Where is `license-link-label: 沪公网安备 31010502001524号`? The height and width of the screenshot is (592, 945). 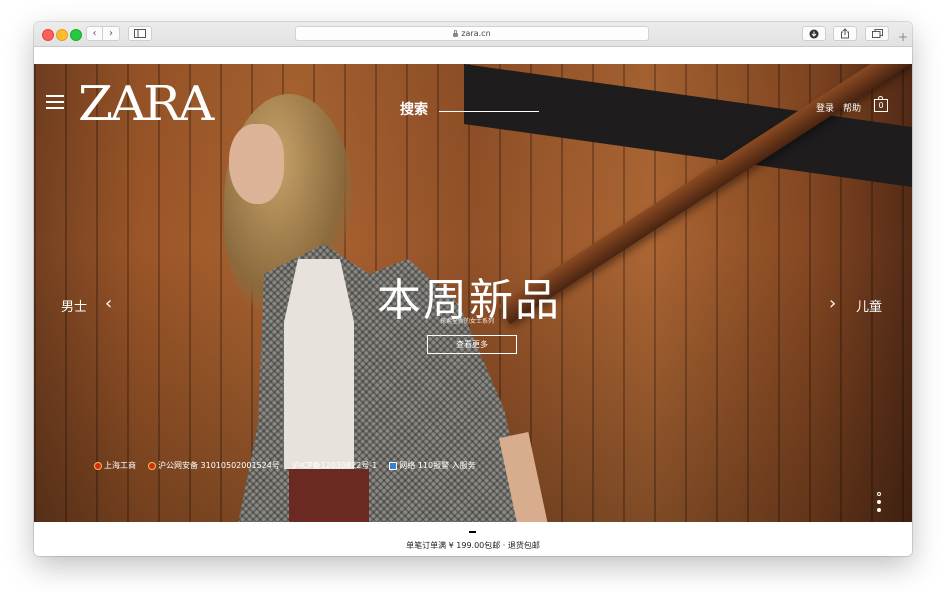 license-link-label: 沪公网安备 31010502001524号 is located at coordinates (219, 465).